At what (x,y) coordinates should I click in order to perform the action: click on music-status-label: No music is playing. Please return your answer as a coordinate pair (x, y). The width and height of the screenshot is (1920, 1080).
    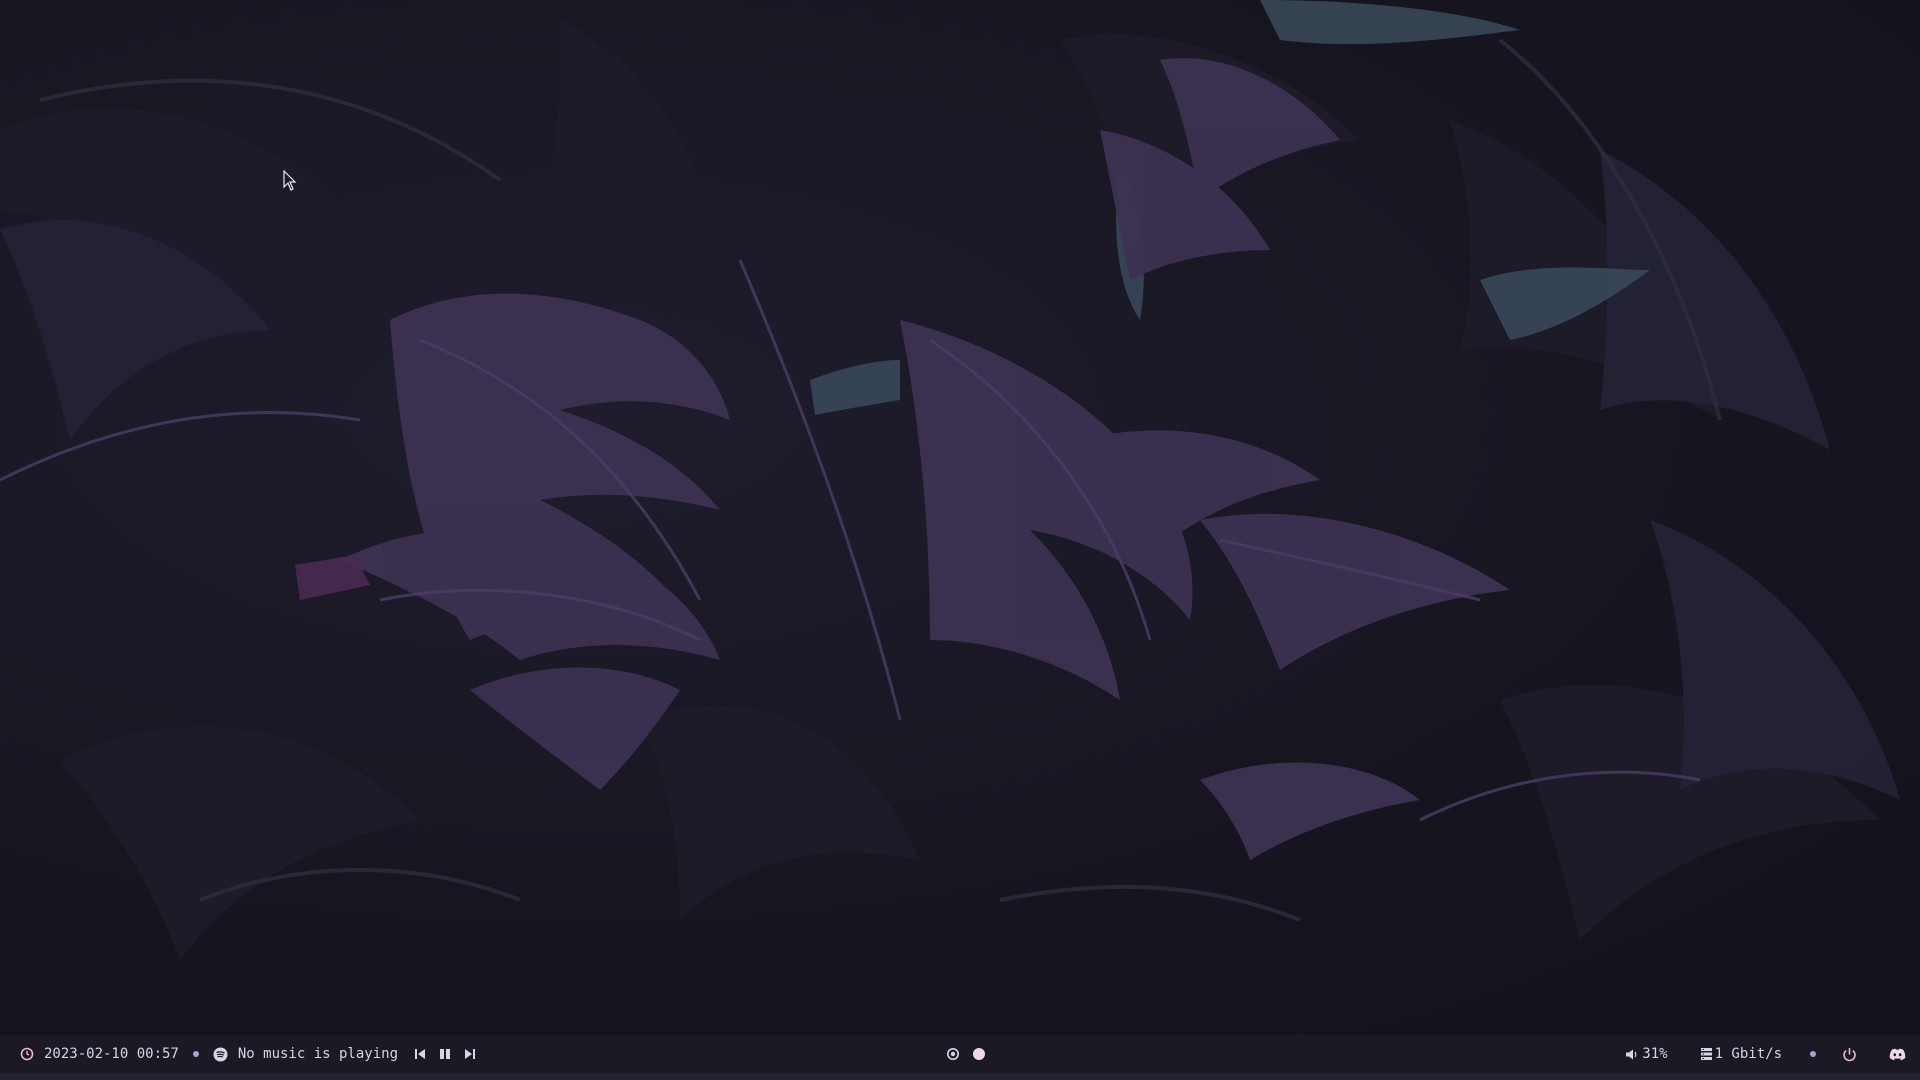
    Looking at the image, I should click on (318, 1054).